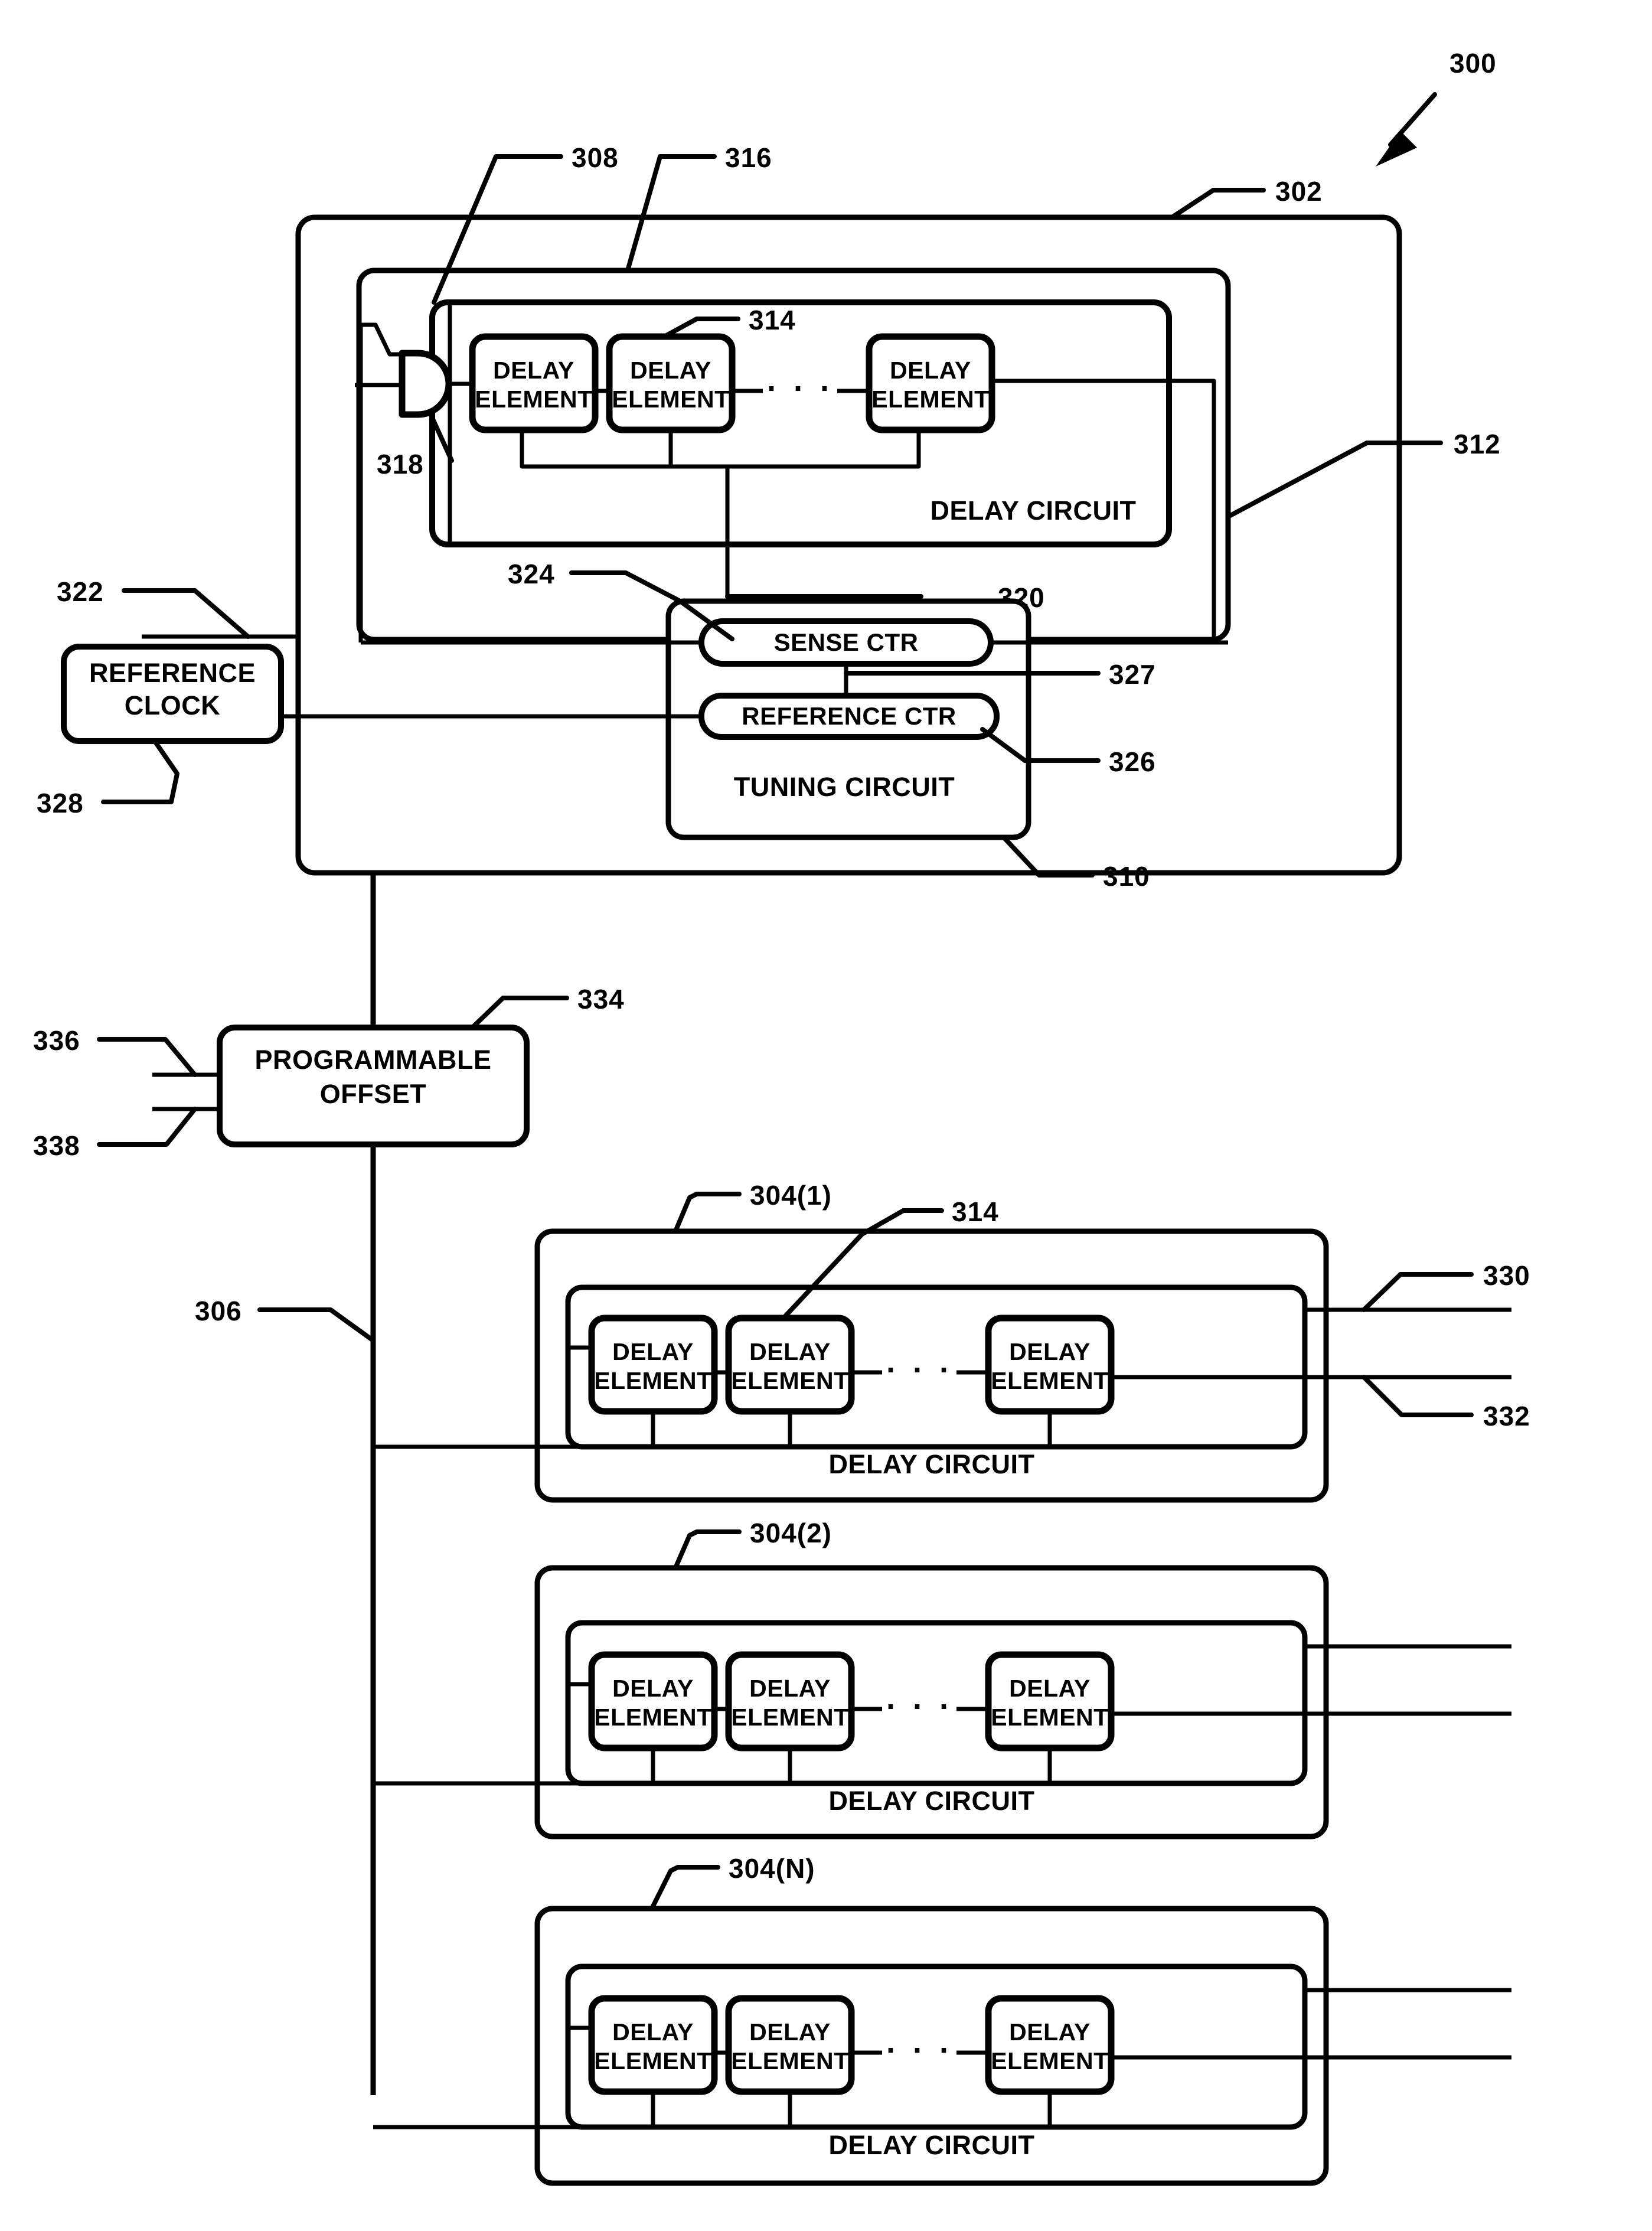 Image resolution: width=1652 pixels, height=2231 pixels. I want to click on block-label-programmable-offset-line2: OFFSET, so click(374, 1094).